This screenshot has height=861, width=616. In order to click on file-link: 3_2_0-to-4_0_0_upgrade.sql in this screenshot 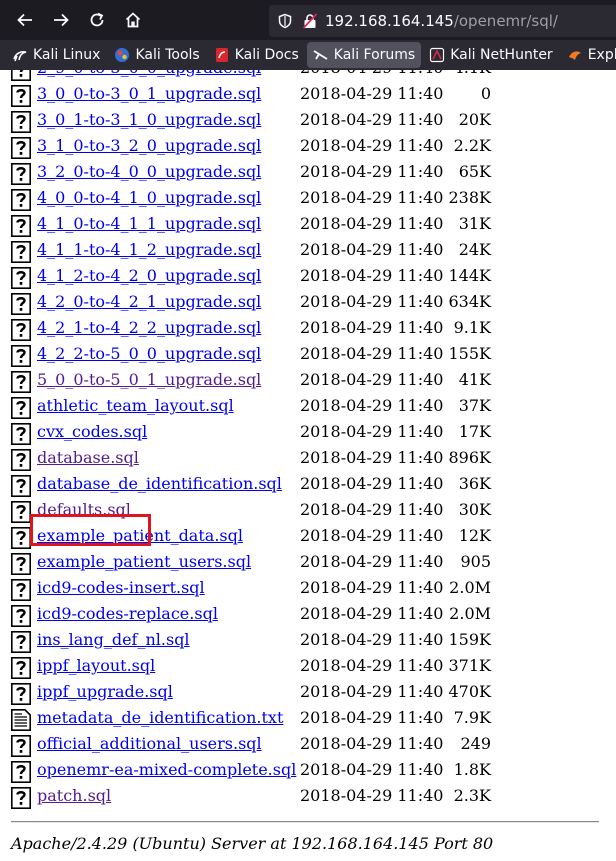, I will do `click(149, 171)`.